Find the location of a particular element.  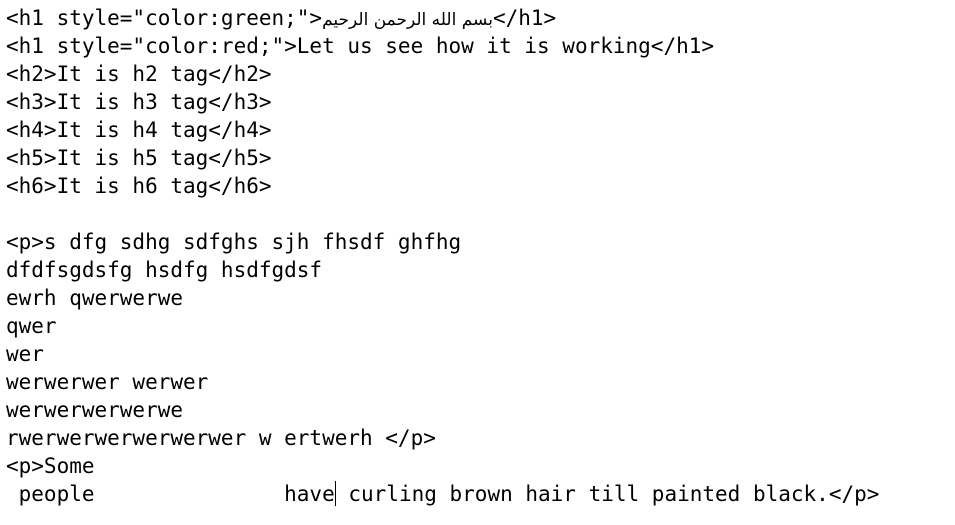

code-line-11: ewrh qwerwerwe is located at coordinates (95, 298).